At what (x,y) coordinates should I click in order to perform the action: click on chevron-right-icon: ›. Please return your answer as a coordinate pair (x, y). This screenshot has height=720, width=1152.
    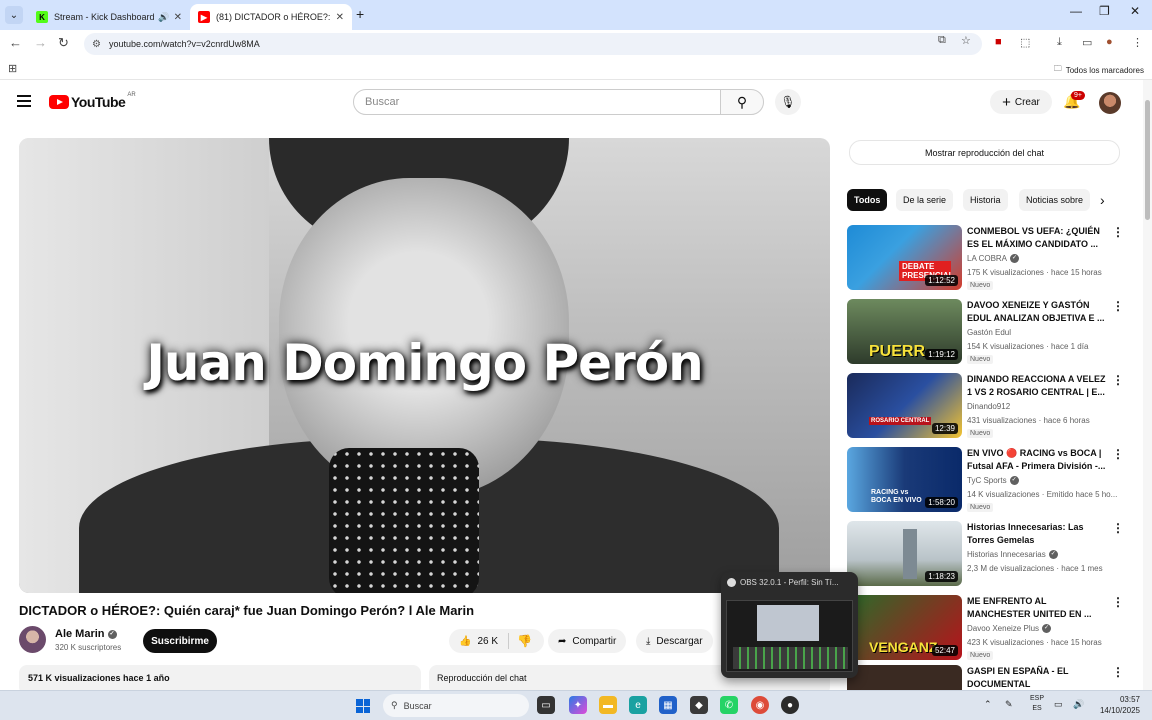
    Looking at the image, I should click on (1102, 200).